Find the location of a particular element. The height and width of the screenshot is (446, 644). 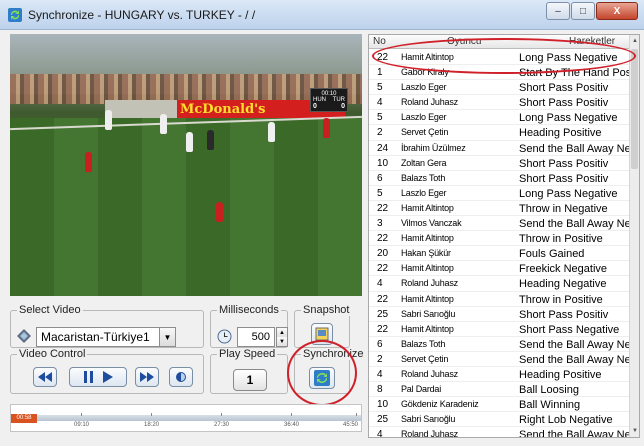

table-row: 5 Laszlo Eger Short Pass Positiv is located at coordinates (500, 88).